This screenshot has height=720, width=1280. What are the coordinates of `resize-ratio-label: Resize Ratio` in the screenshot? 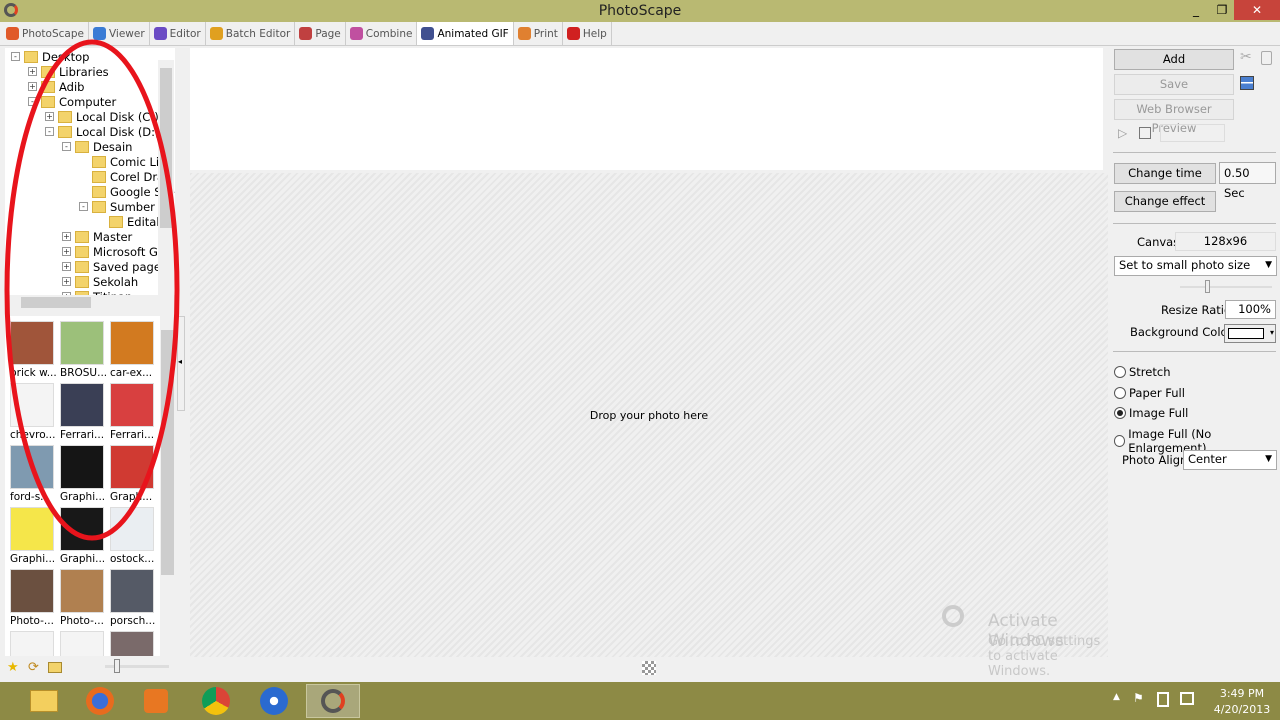 It's located at (1196, 310).